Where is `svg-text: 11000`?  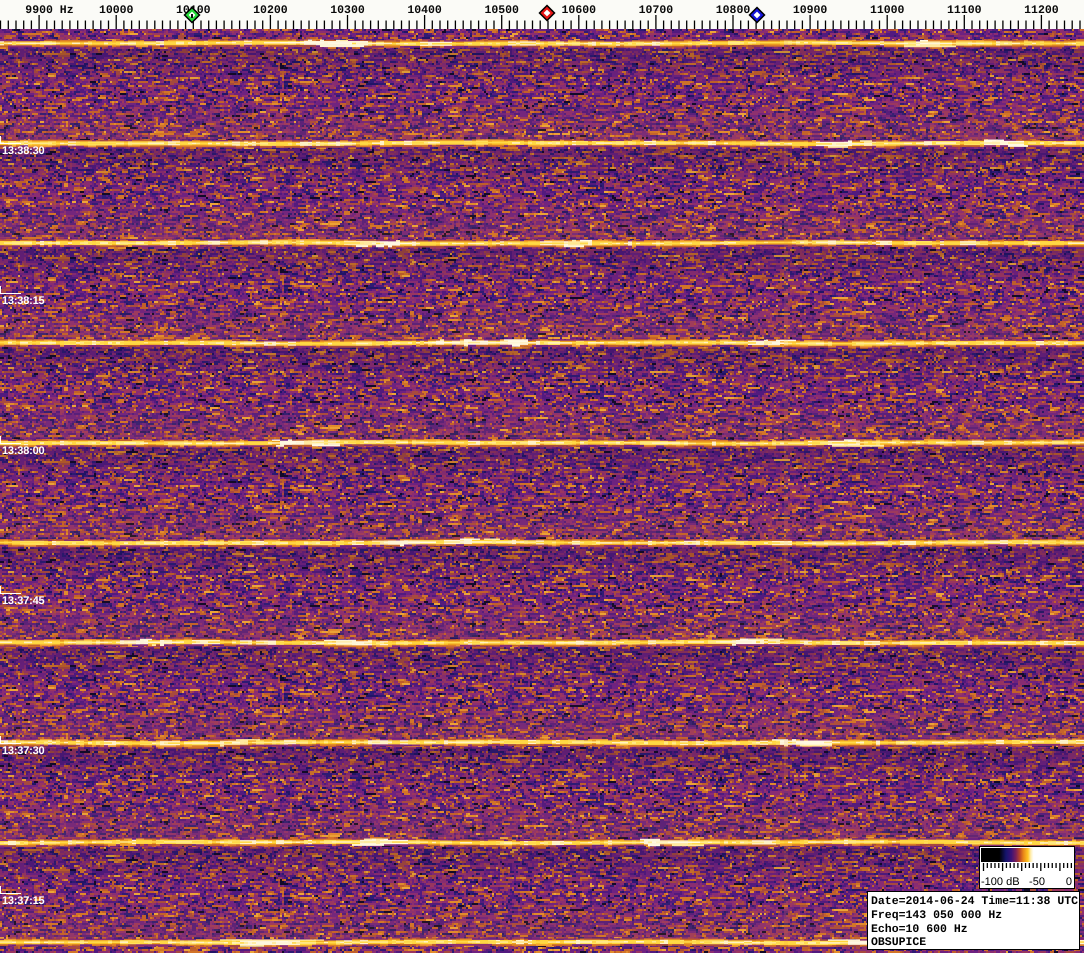
svg-text: 11000 is located at coordinates (887, 10).